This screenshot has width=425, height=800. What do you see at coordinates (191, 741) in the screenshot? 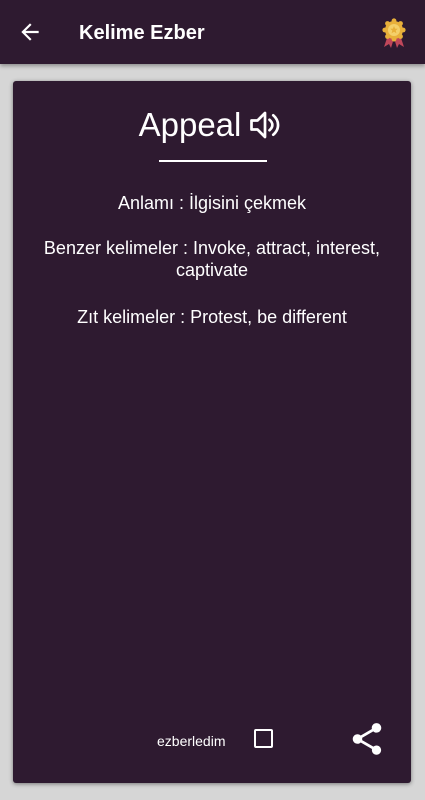
I see `memorized-label: ezberledim` at bounding box center [191, 741].